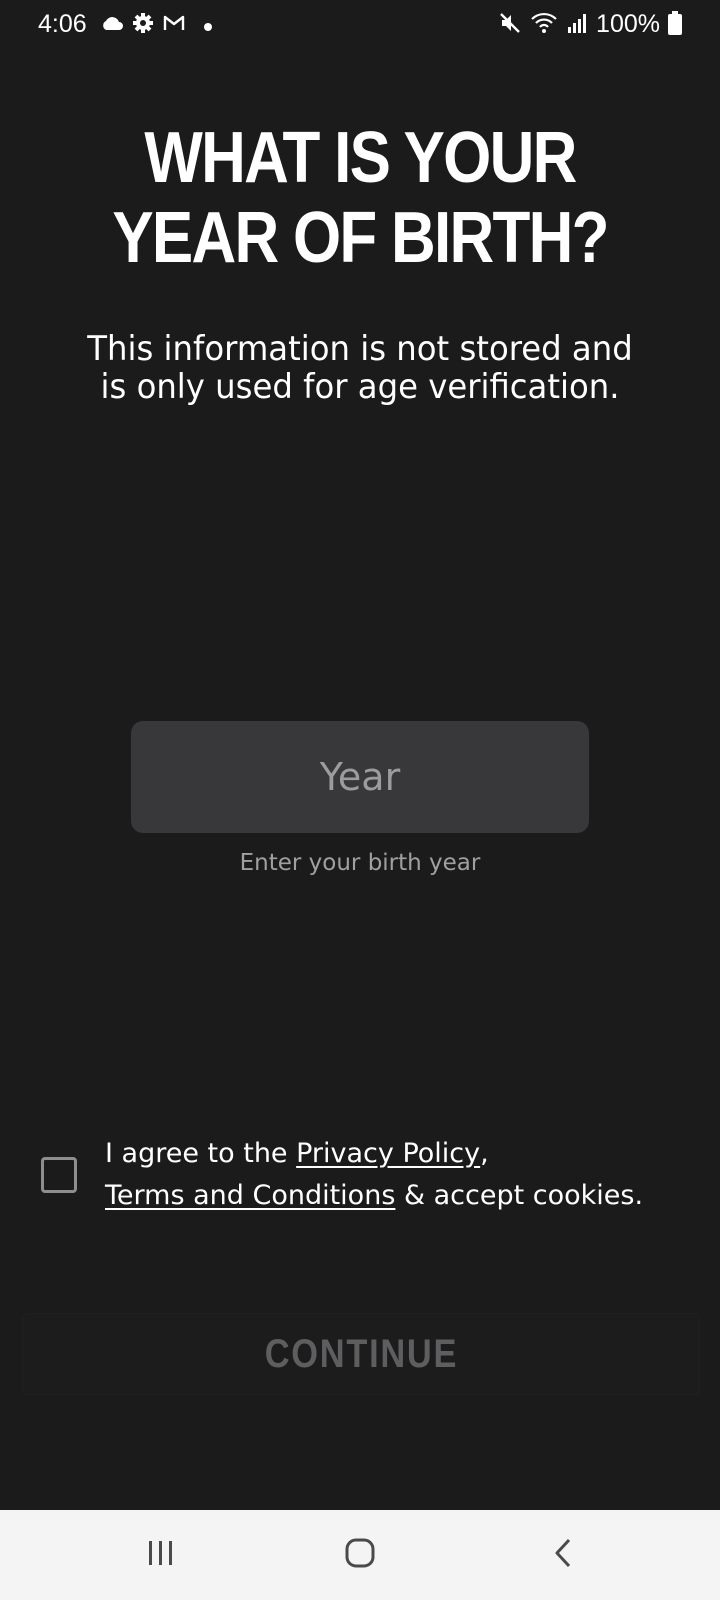 This screenshot has height=1600, width=720. Describe the element at coordinates (484, 1153) in the screenshot. I see `agreement-comma: ,` at that location.